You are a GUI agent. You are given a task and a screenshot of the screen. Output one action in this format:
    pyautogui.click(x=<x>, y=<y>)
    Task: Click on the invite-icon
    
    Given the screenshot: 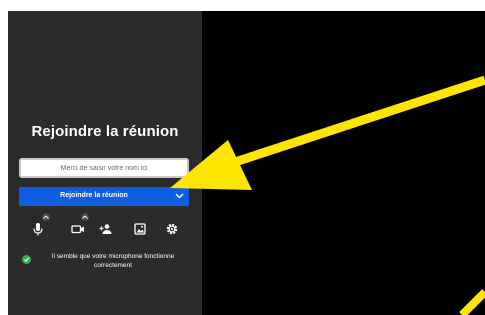 What is the action you would take?
    pyautogui.click(x=105, y=229)
    